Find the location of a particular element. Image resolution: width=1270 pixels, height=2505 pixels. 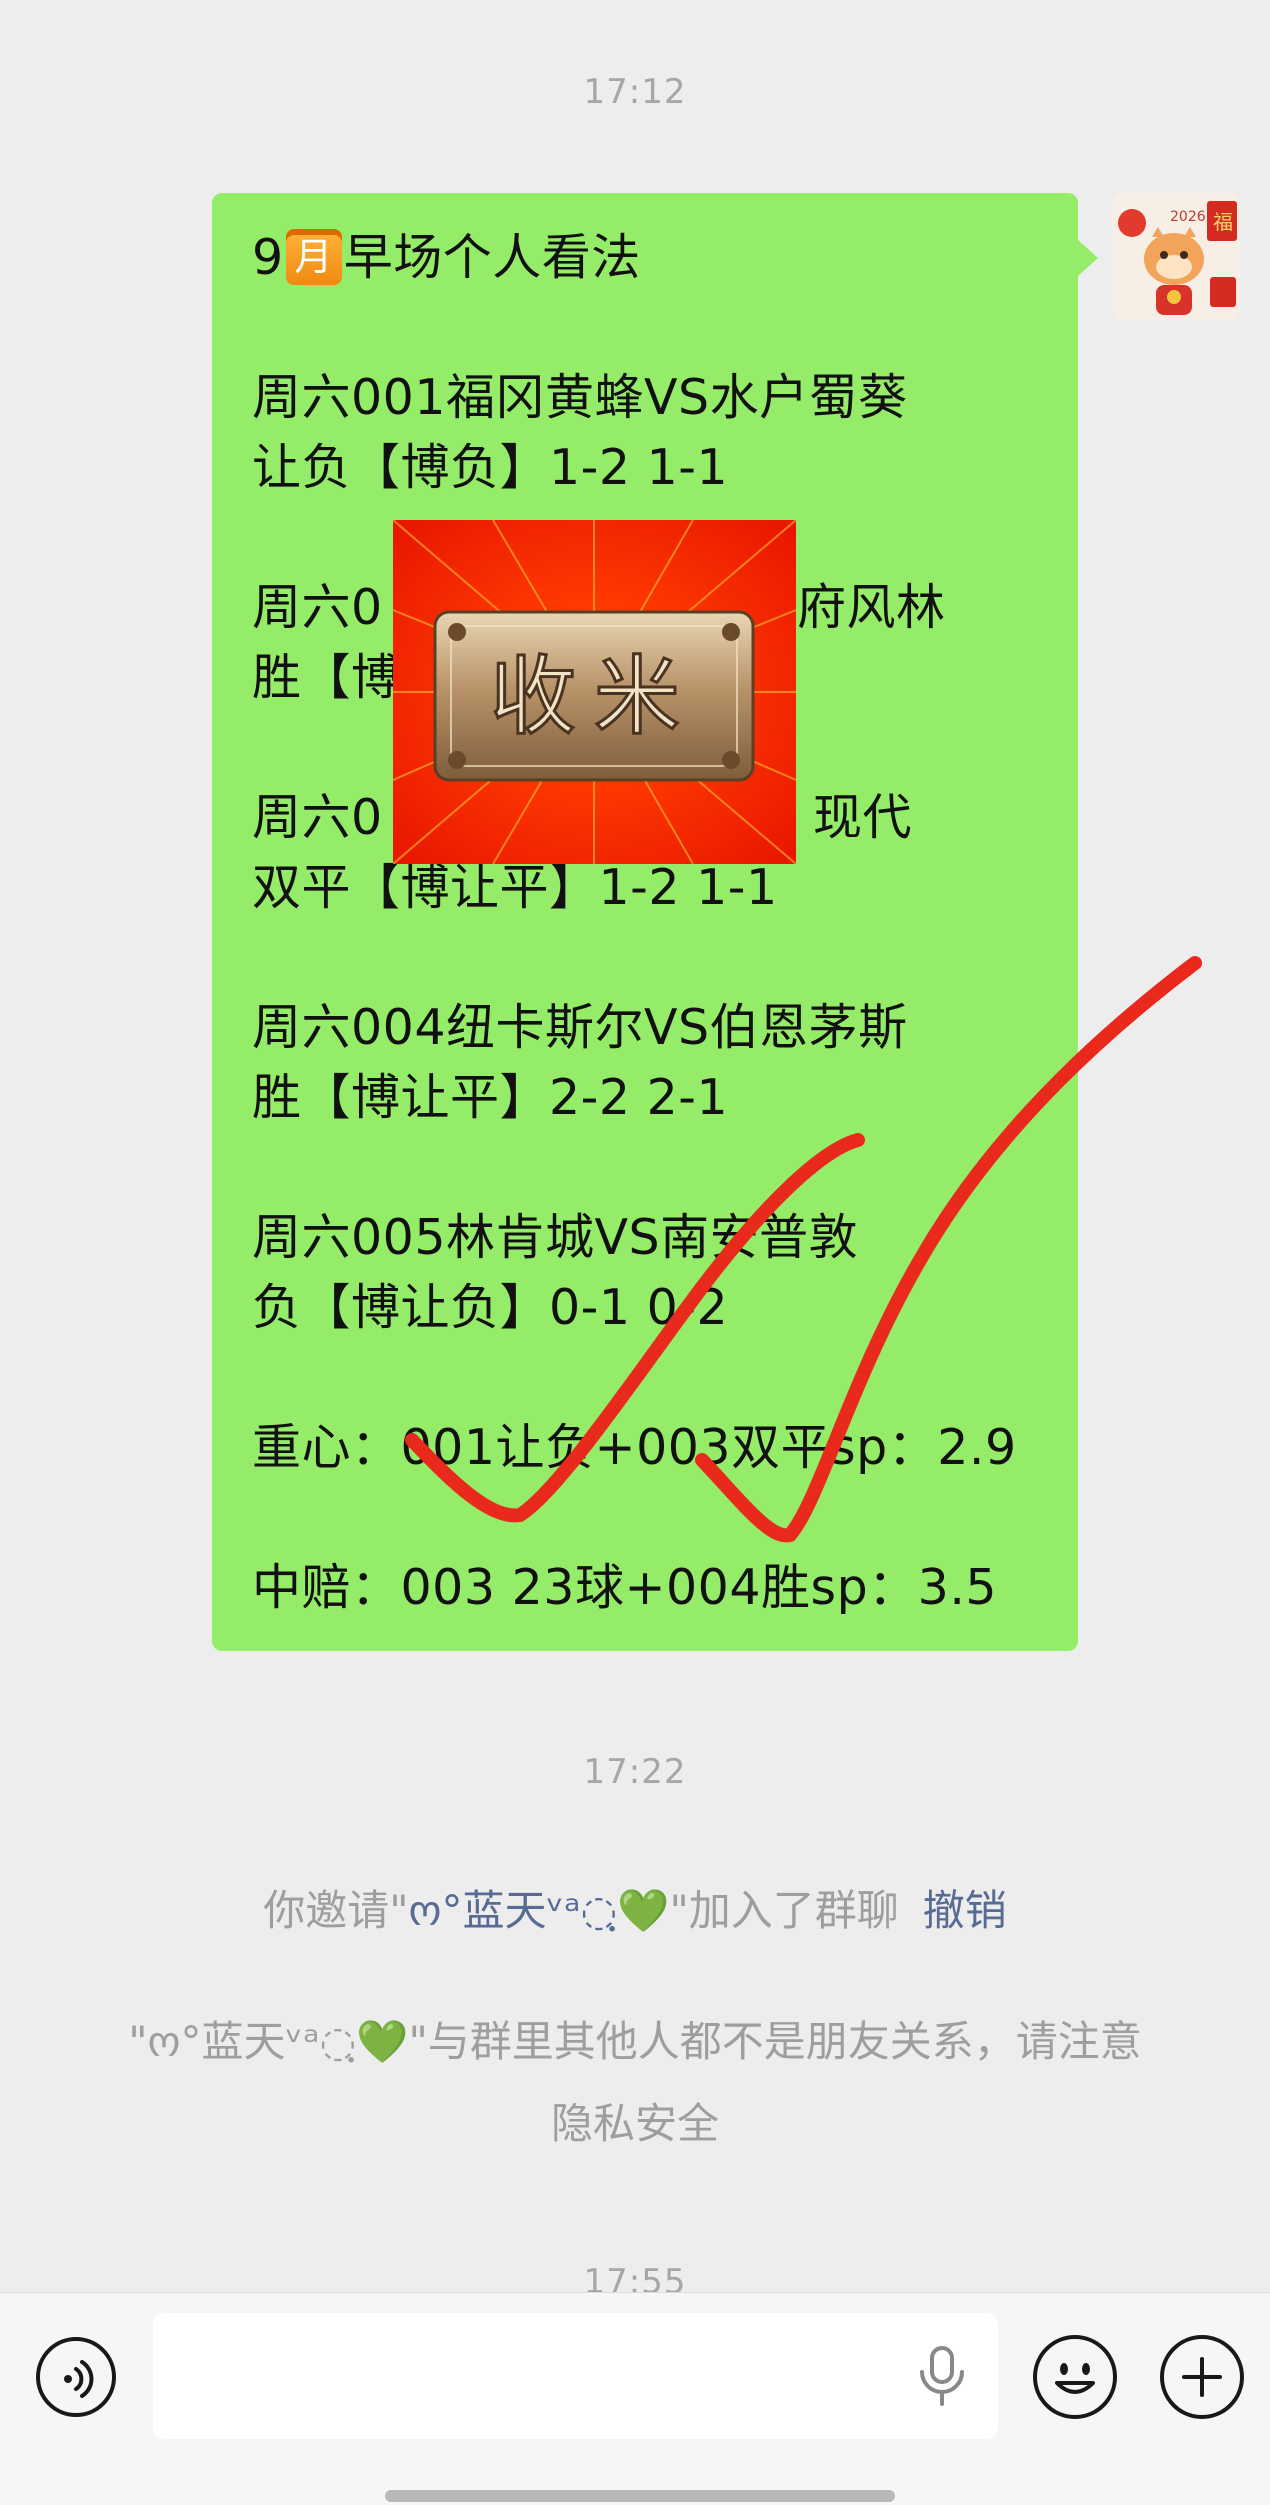

voice-toggle-icon is located at coordinates (79, 2379).